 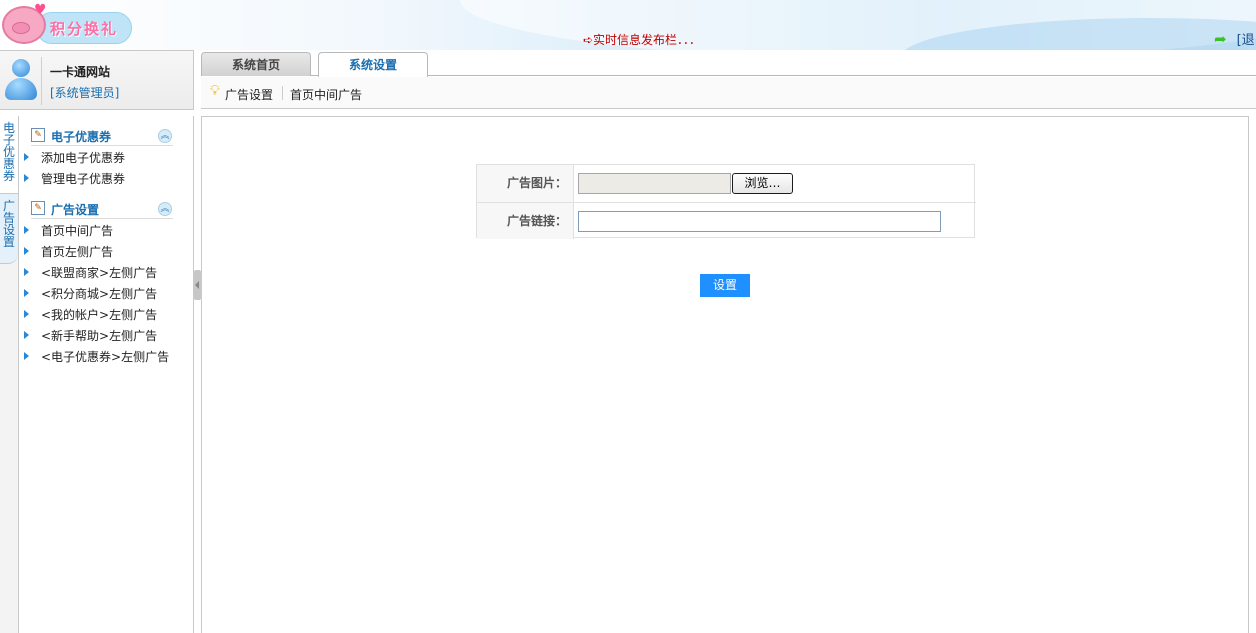 I want to click on ad-settings-form: 广告图片： 浏览… 广告链接：, so click(x=726, y=201).